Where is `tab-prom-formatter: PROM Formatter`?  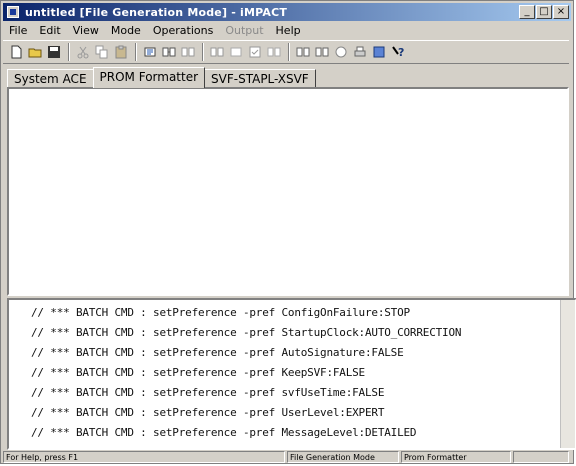
tab-prom-formatter: PROM Formatter is located at coordinates (149, 77).